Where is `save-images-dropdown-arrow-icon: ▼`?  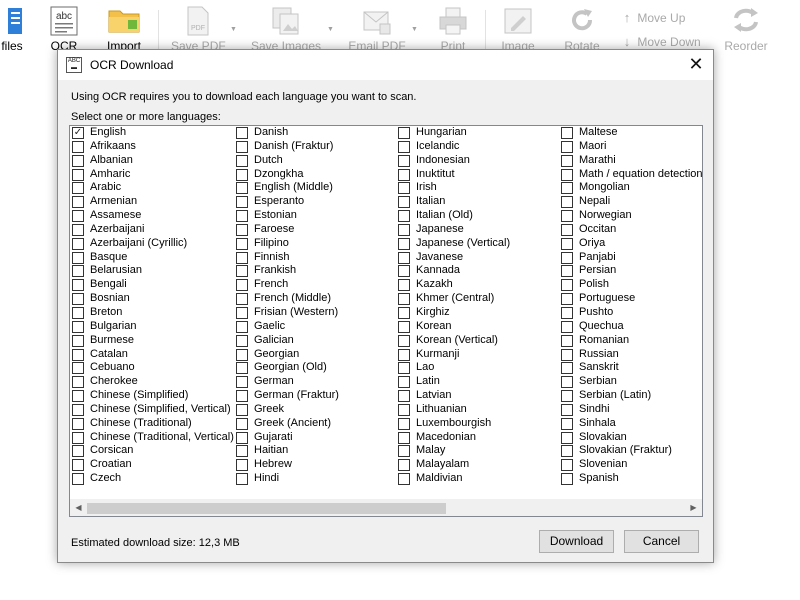
save-images-dropdown-arrow-icon: ▼ is located at coordinates (330, 29).